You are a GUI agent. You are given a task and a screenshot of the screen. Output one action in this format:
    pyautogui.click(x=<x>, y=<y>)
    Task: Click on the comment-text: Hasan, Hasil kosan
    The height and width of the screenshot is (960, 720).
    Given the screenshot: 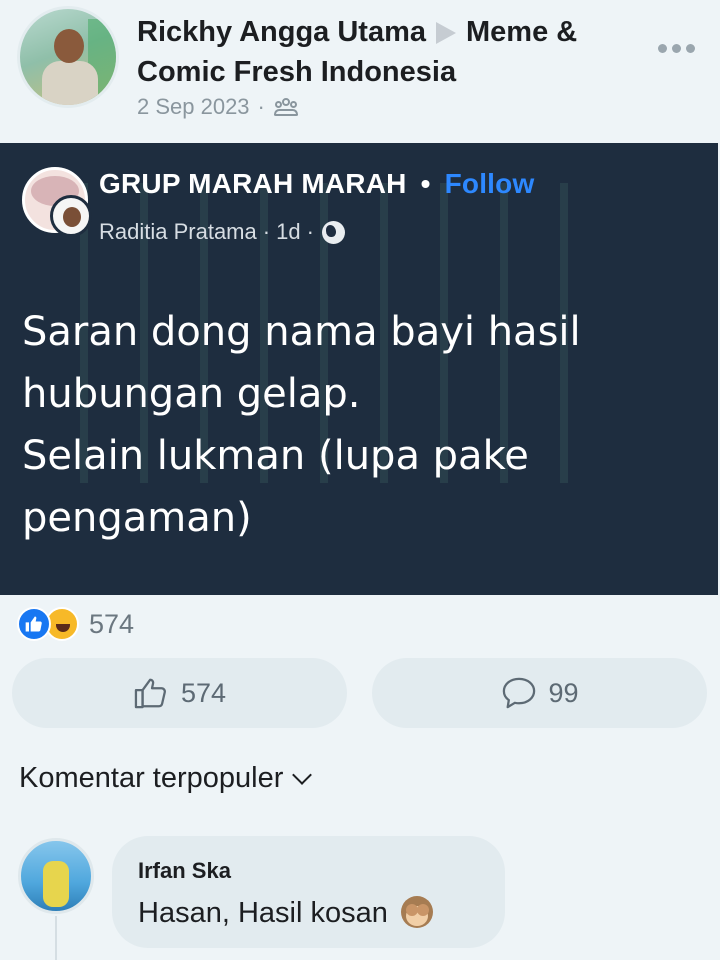 What is the action you would take?
    pyautogui.click(x=263, y=912)
    